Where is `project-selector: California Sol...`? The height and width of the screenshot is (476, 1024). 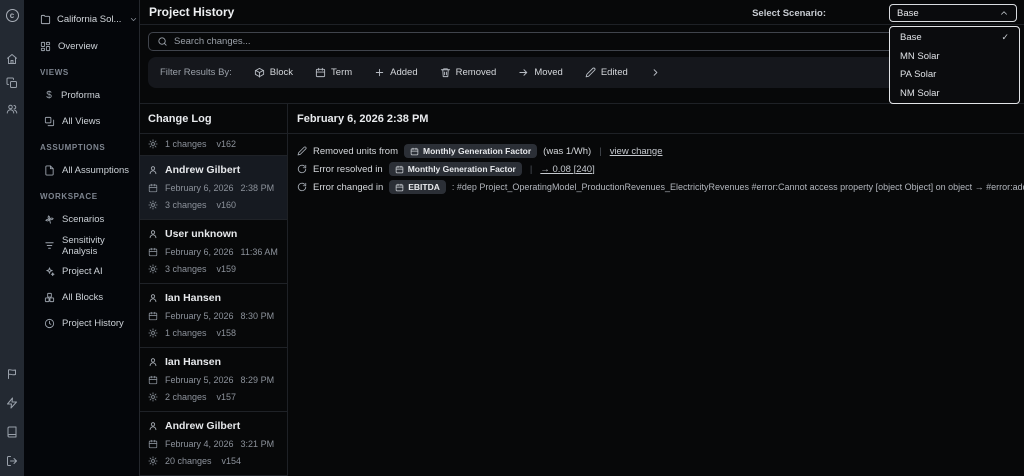 project-selector: California Sol... is located at coordinates (89, 19).